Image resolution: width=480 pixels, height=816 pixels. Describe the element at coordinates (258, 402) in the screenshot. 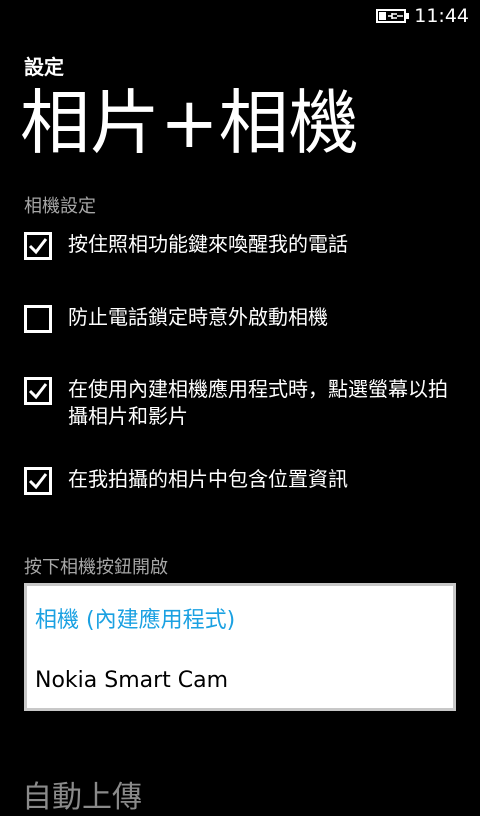

I see `tap-to-capture-label: 在使用內建相機應用程式時，點選螢幕以拍攝相片和影片` at that location.